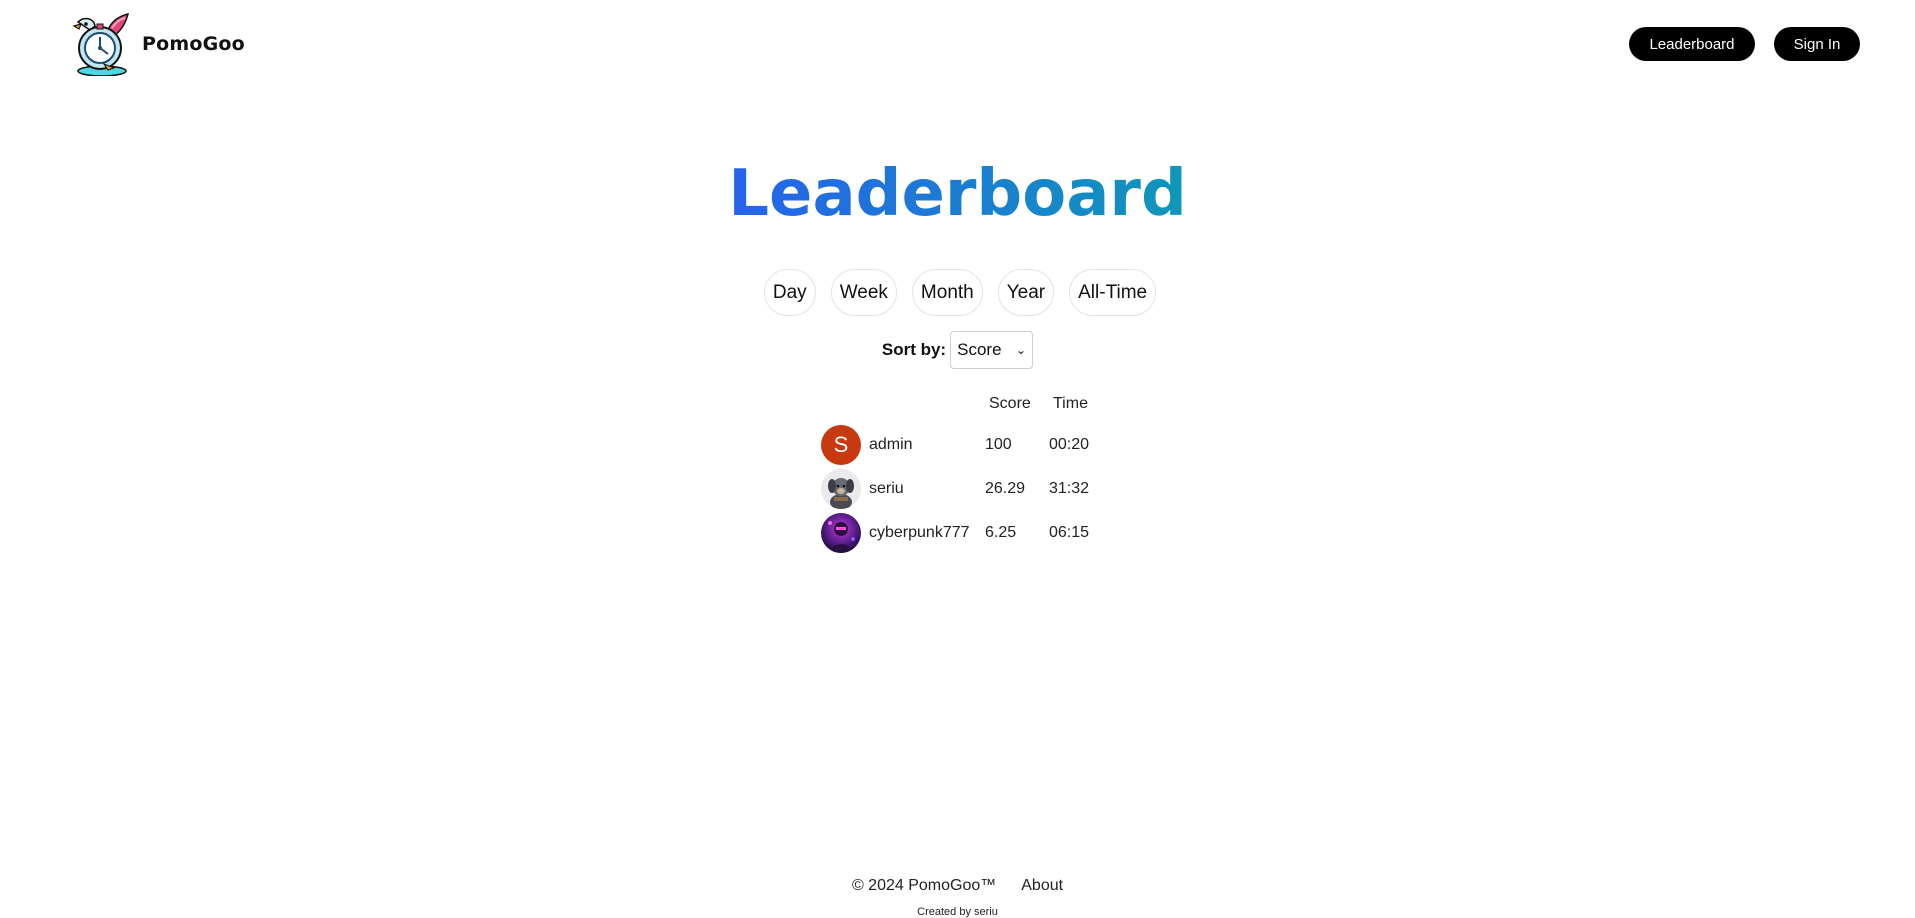 The width and height of the screenshot is (1915, 918). I want to click on avatar: S, so click(841, 445).